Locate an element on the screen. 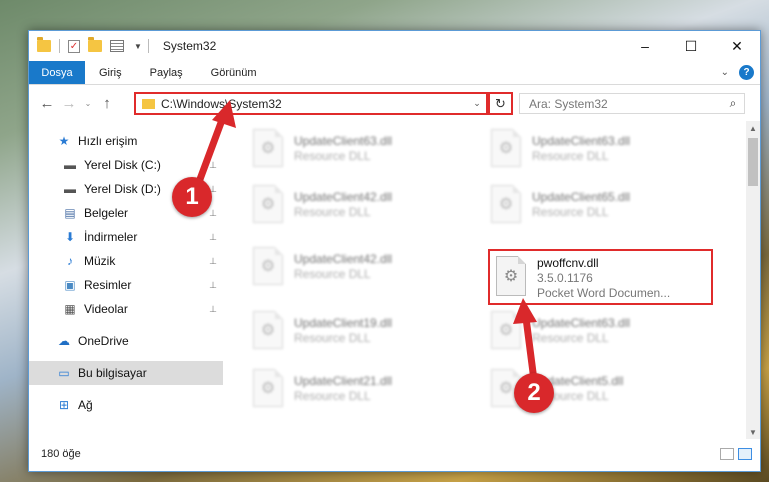  sidebar-item: ⊞ Ağ is located at coordinates (126, 405).